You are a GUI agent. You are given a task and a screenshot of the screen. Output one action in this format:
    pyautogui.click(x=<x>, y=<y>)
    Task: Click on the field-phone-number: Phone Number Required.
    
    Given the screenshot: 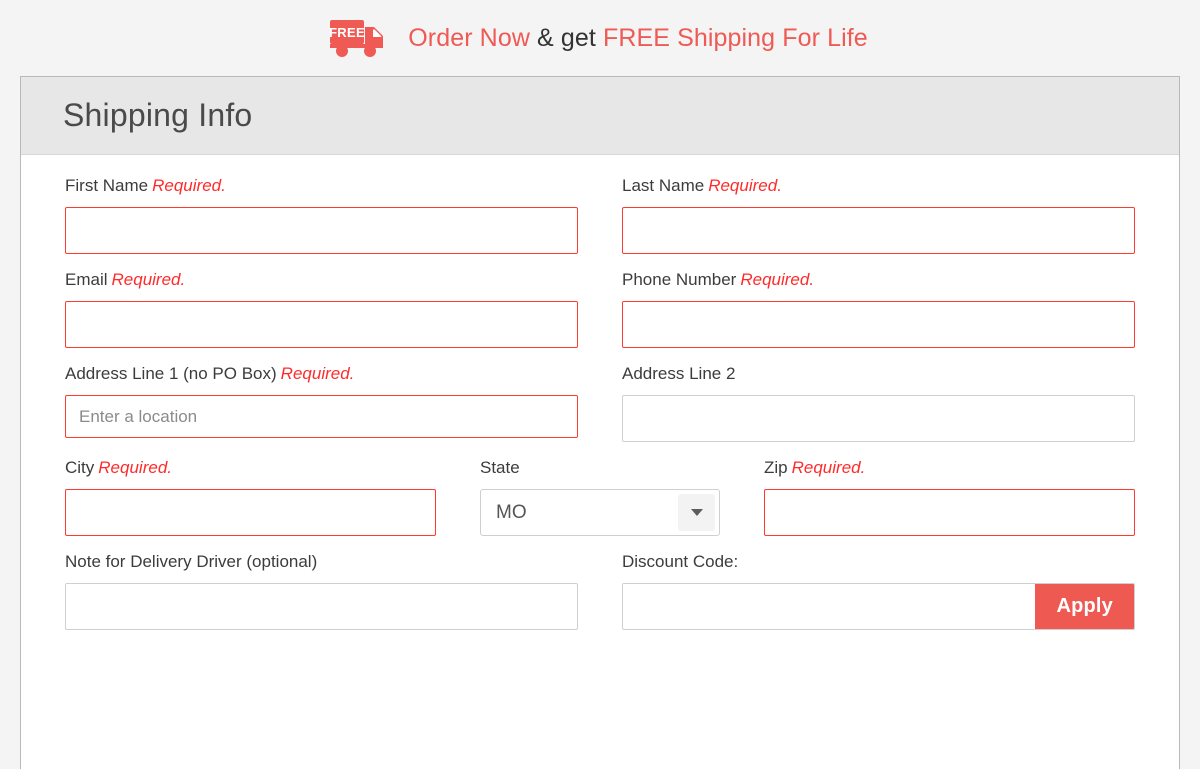 What is the action you would take?
    pyautogui.click(x=878, y=309)
    